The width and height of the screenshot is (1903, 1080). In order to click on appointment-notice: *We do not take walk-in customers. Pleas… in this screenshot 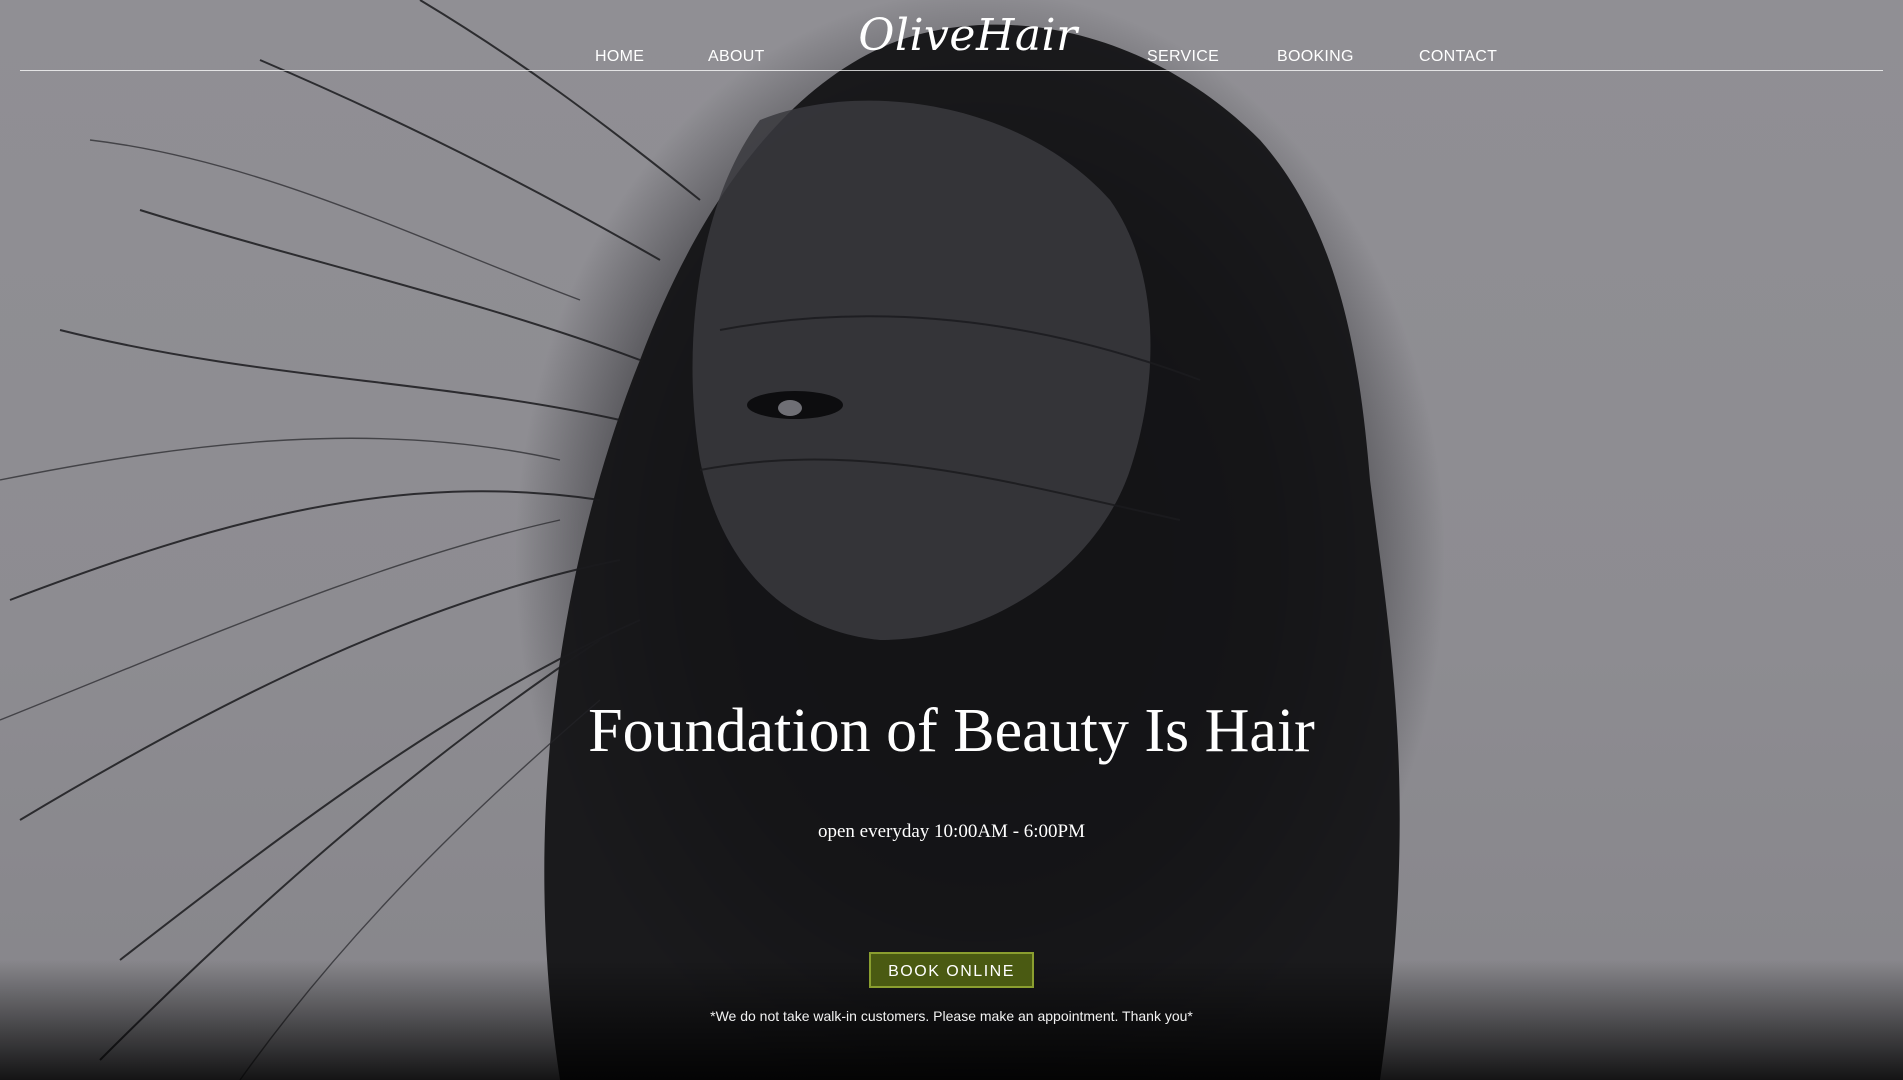, I will do `click(951, 1016)`.